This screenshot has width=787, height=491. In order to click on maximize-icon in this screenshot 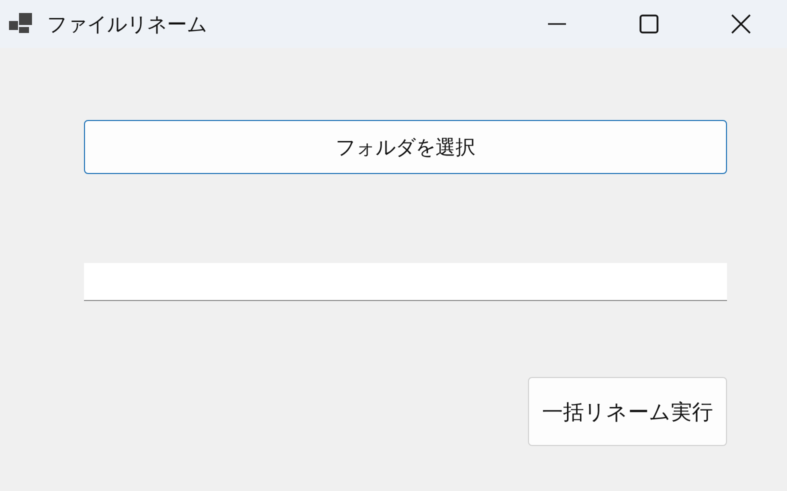, I will do `click(649, 24)`.